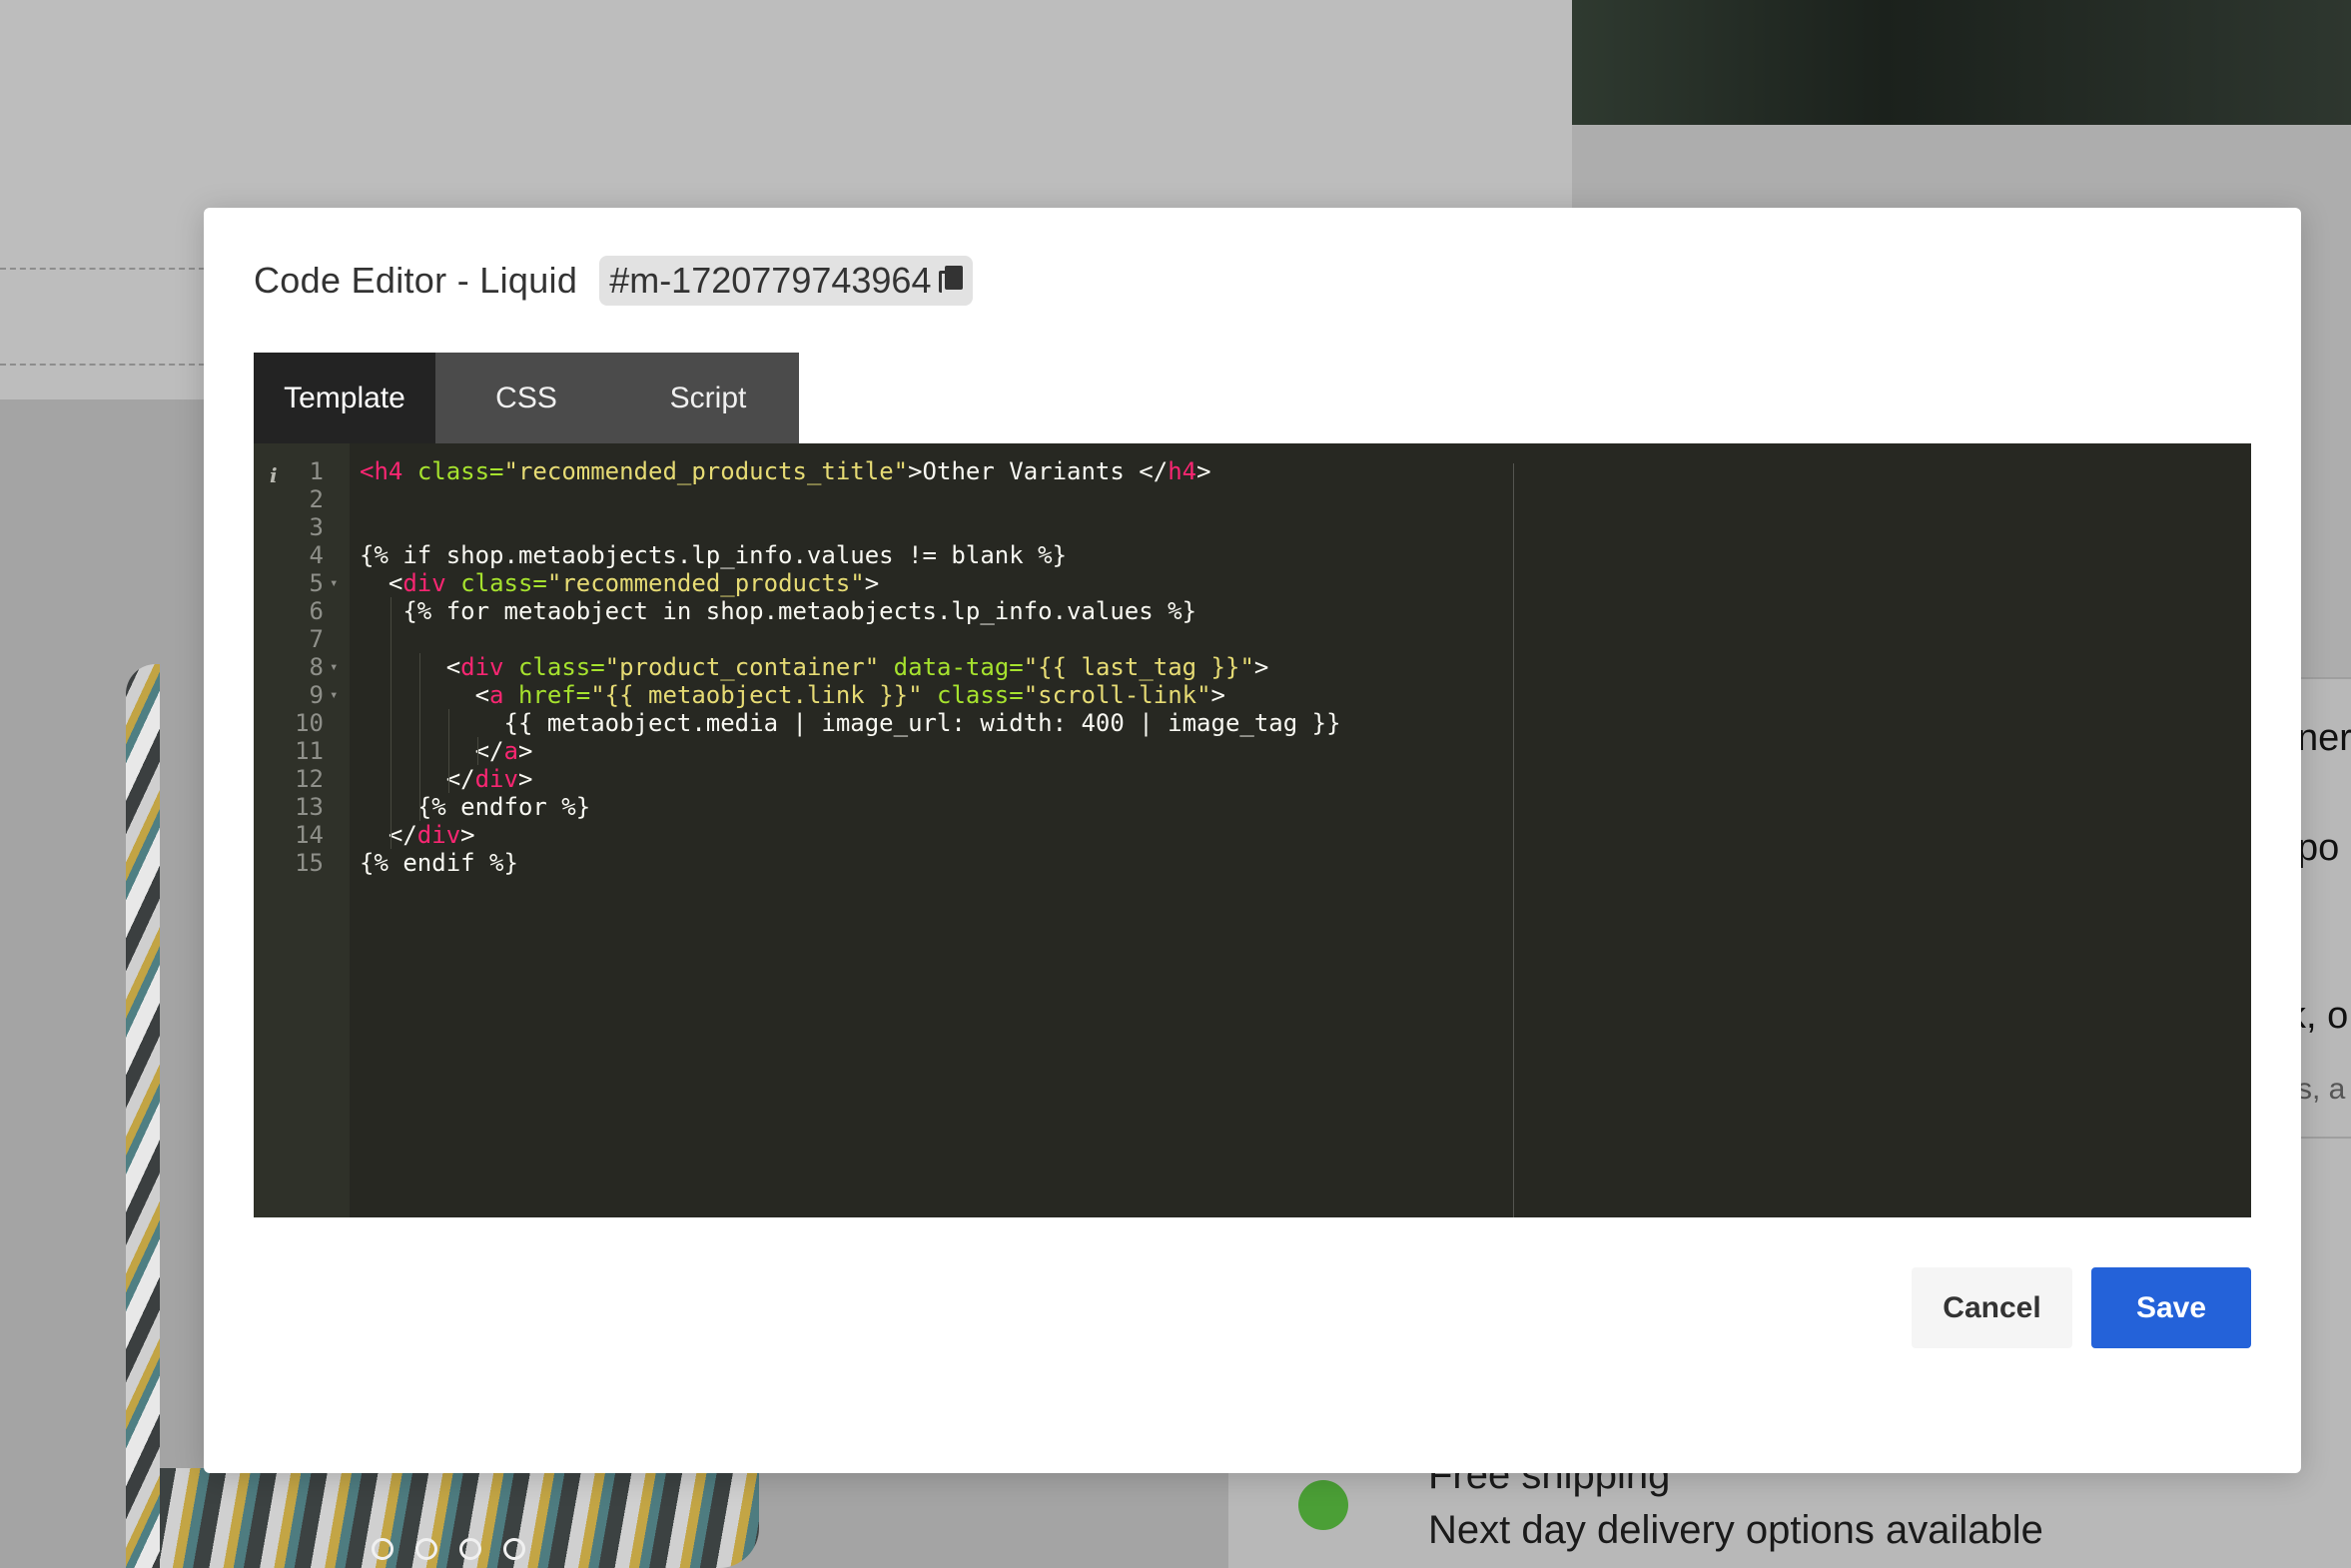 Image resolution: width=2351 pixels, height=1568 pixels. What do you see at coordinates (367, 471) in the screenshot?
I see `code-token-tag: <` at bounding box center [367, 471].